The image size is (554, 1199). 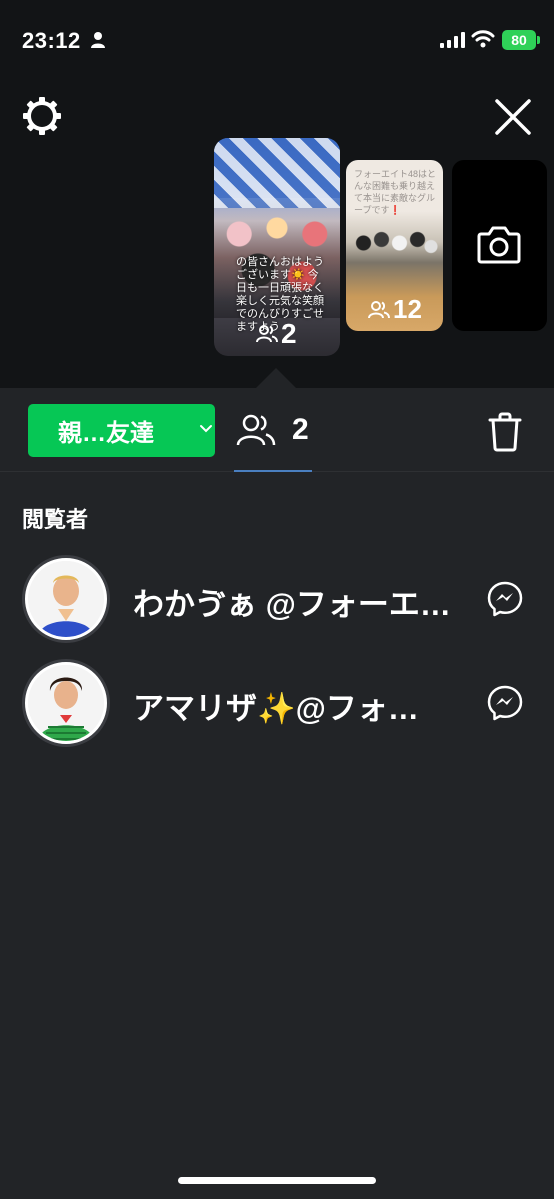 I want to click on story-viewer-count: 2, so click(x=276, y=334).